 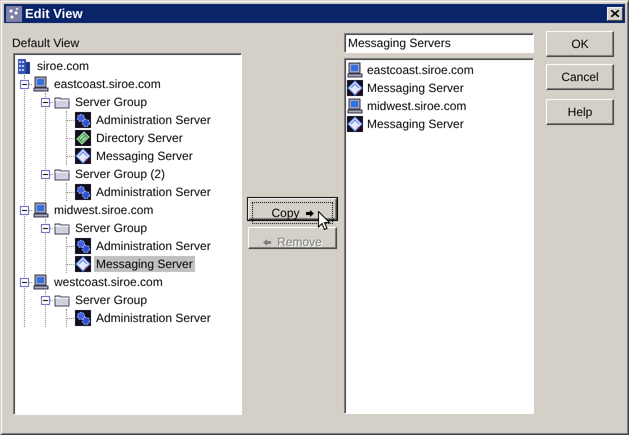 What do you see at coordinates (14, 14) in the screenshot?
I see `app-icon` at bounding box center [14, 14].